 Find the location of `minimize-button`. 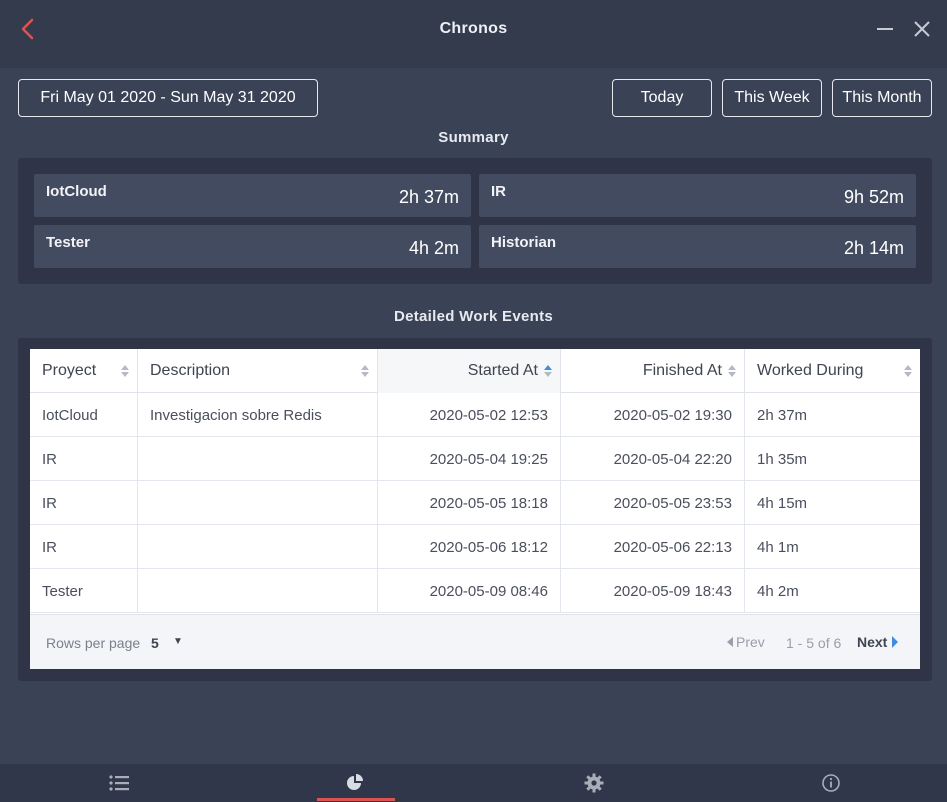

minimize-button is located at coordinates (885, 29).